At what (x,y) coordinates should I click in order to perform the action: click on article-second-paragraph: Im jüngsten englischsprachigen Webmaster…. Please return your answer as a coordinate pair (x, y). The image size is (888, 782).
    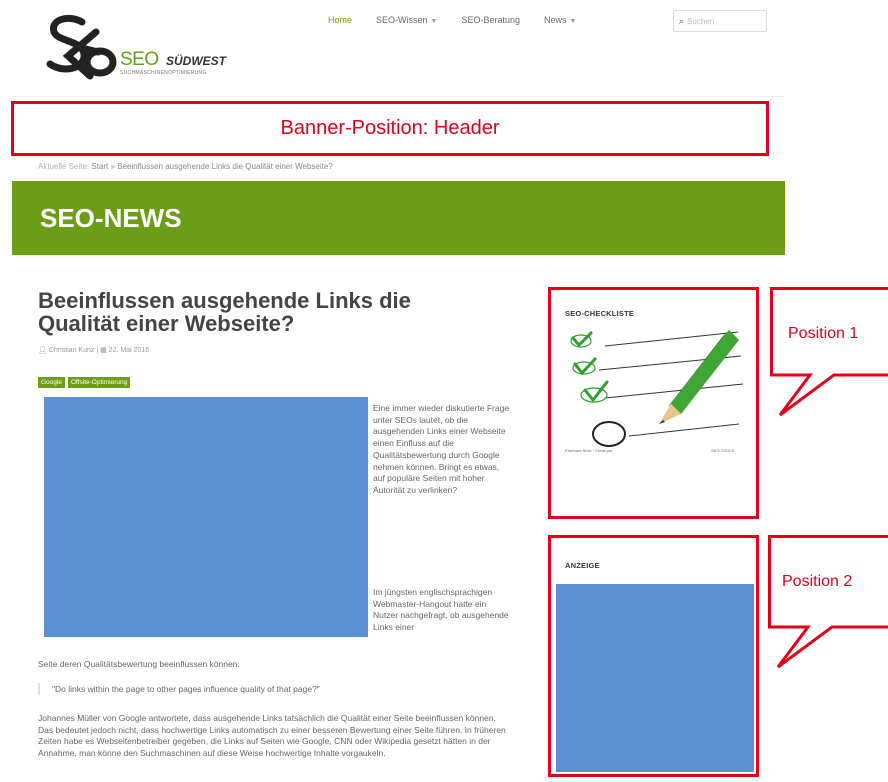
    Looking at the image, I should click on (441, 610).